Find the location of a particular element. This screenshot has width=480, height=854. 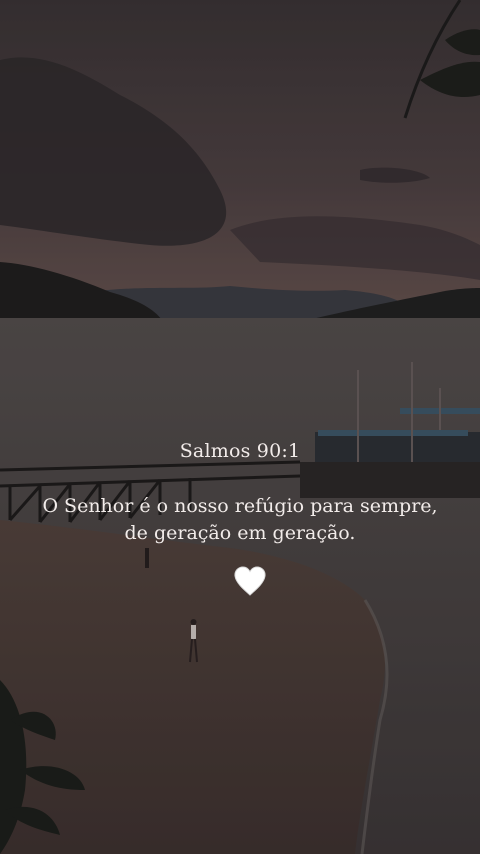

white-heart-icon is located at coordinates (250, 581).